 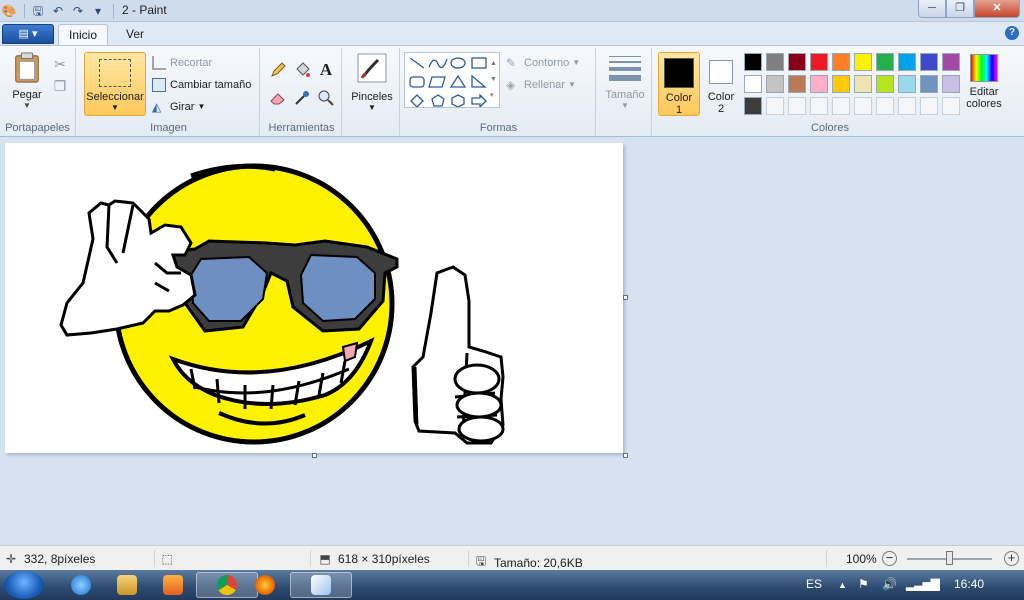 What do you see at coordinates (27, 95) in the screenshot?
I see `paste-label: Pegar` at bounding box center [27, 95].